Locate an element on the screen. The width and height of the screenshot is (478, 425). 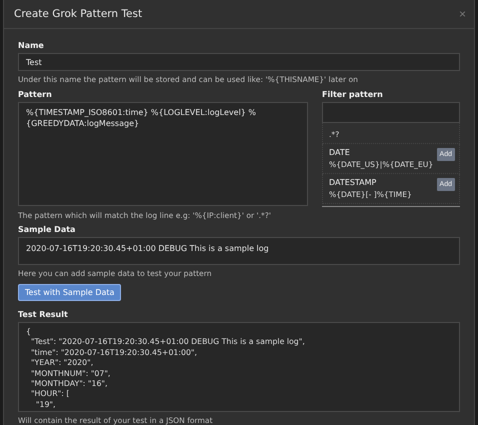
pattern-name: DATESTAMP is located at coordinates (353, 182).